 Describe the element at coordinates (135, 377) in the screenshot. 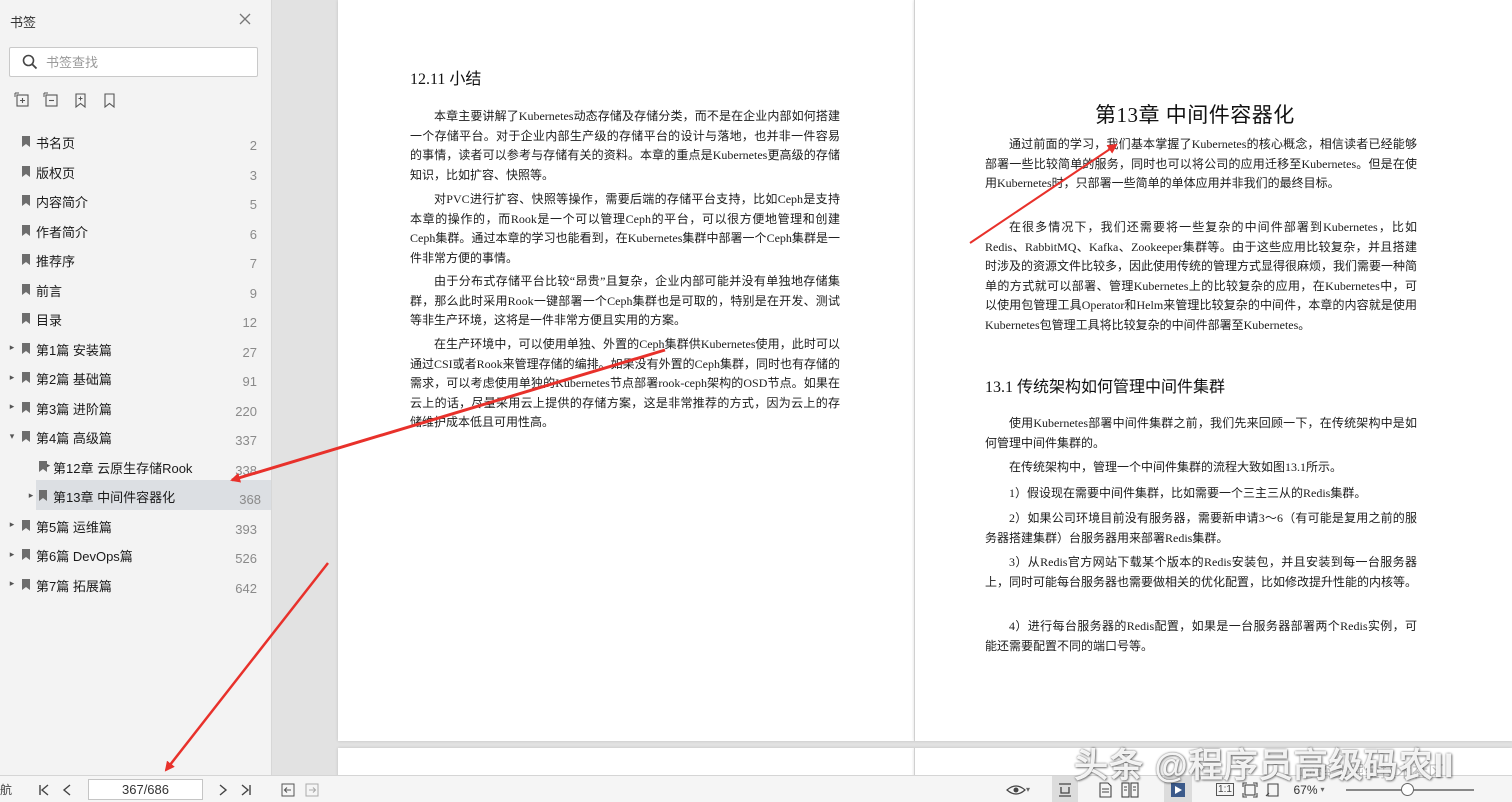

I see `bookmark-item: ▸ 第2篇 基础篇 91` at that location.